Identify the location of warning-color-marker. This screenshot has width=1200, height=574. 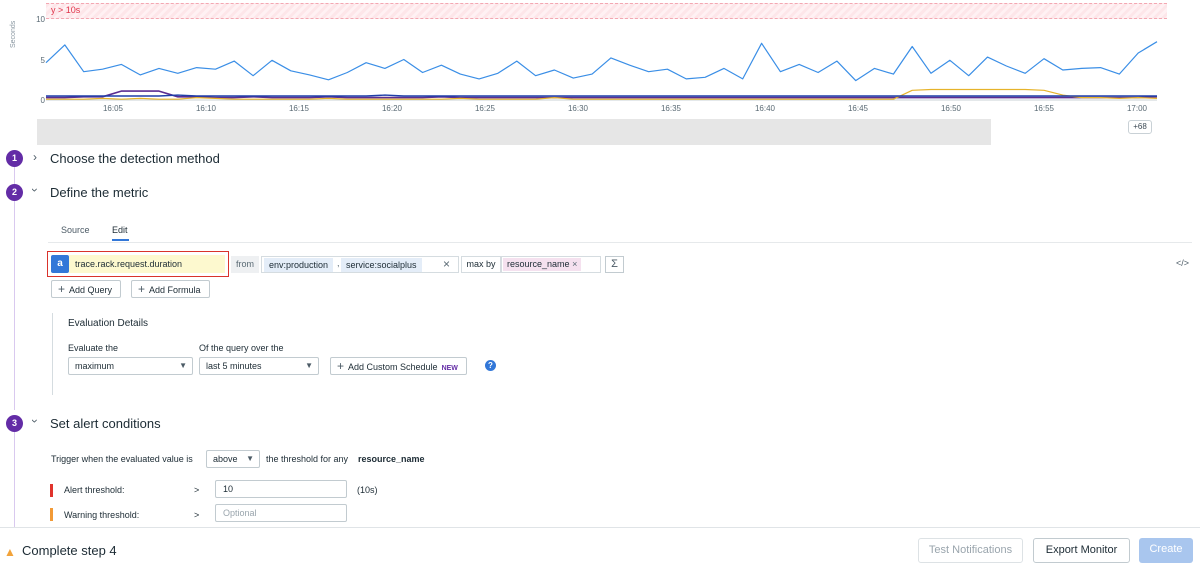
(51, 514).